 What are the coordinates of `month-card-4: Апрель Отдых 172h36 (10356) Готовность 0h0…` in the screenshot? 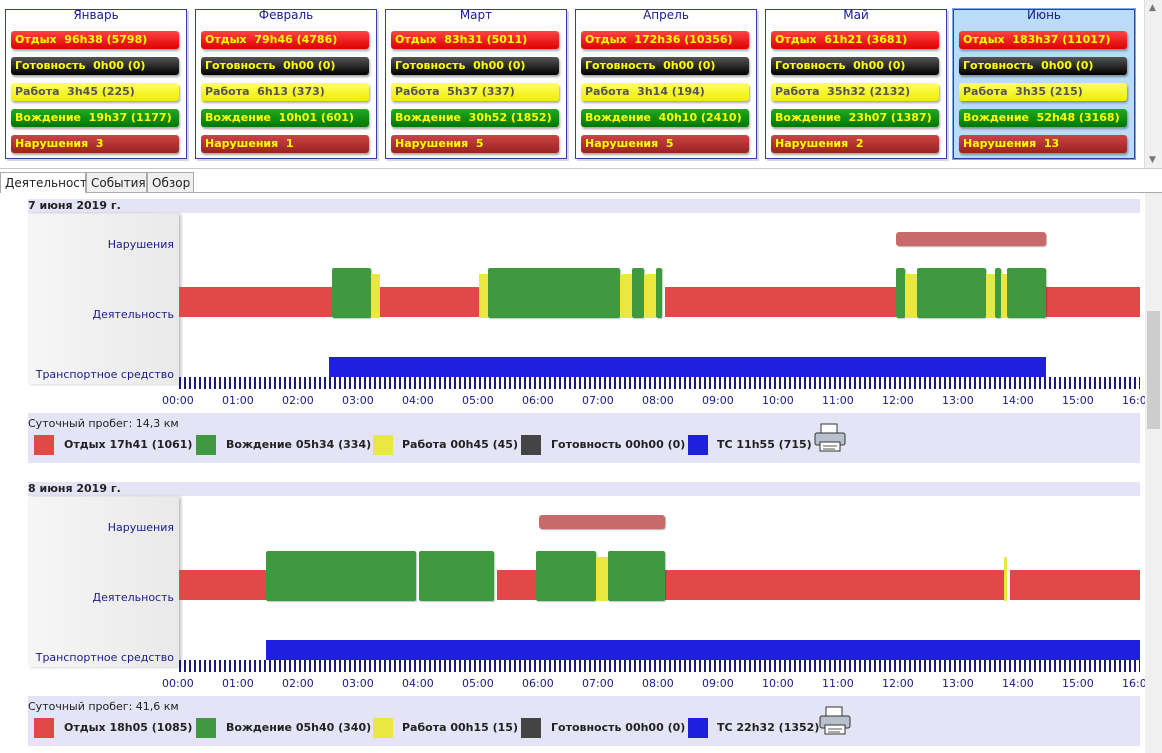 It's located at (666, 83).